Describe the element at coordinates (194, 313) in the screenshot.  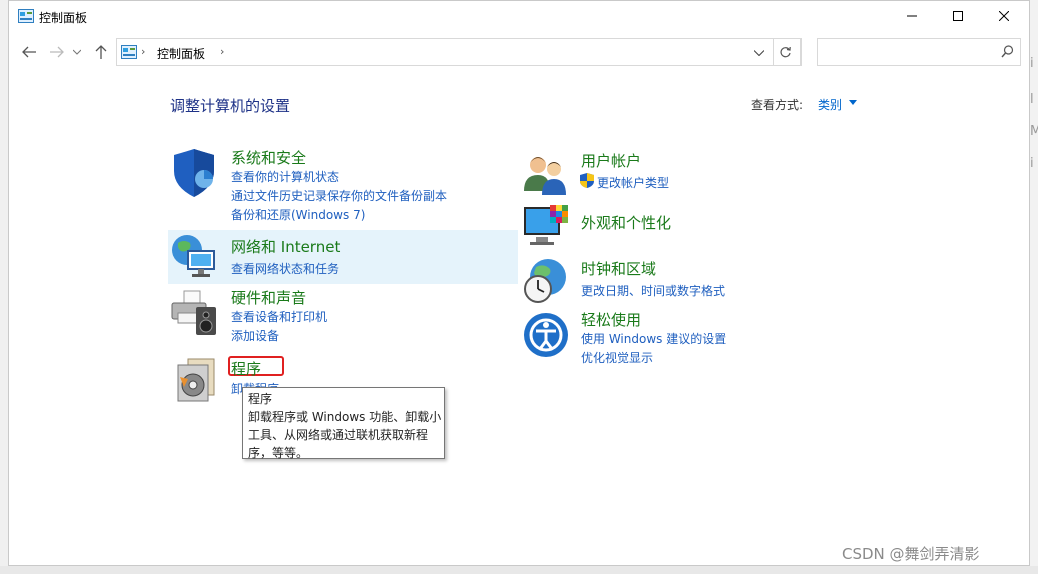
I see `printer-speaker-icon` at that location.